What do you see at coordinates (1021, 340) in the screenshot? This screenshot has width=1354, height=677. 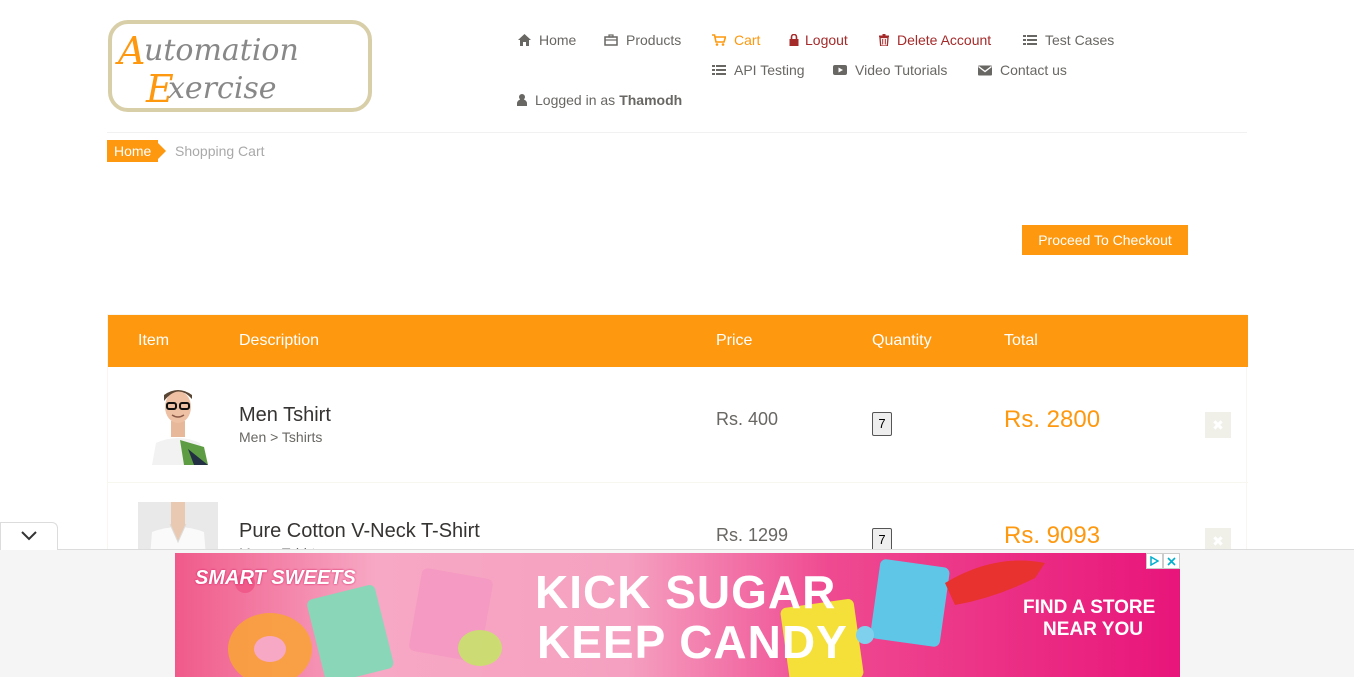 I see `column-total: Total` at bounding box center [1021, 340].